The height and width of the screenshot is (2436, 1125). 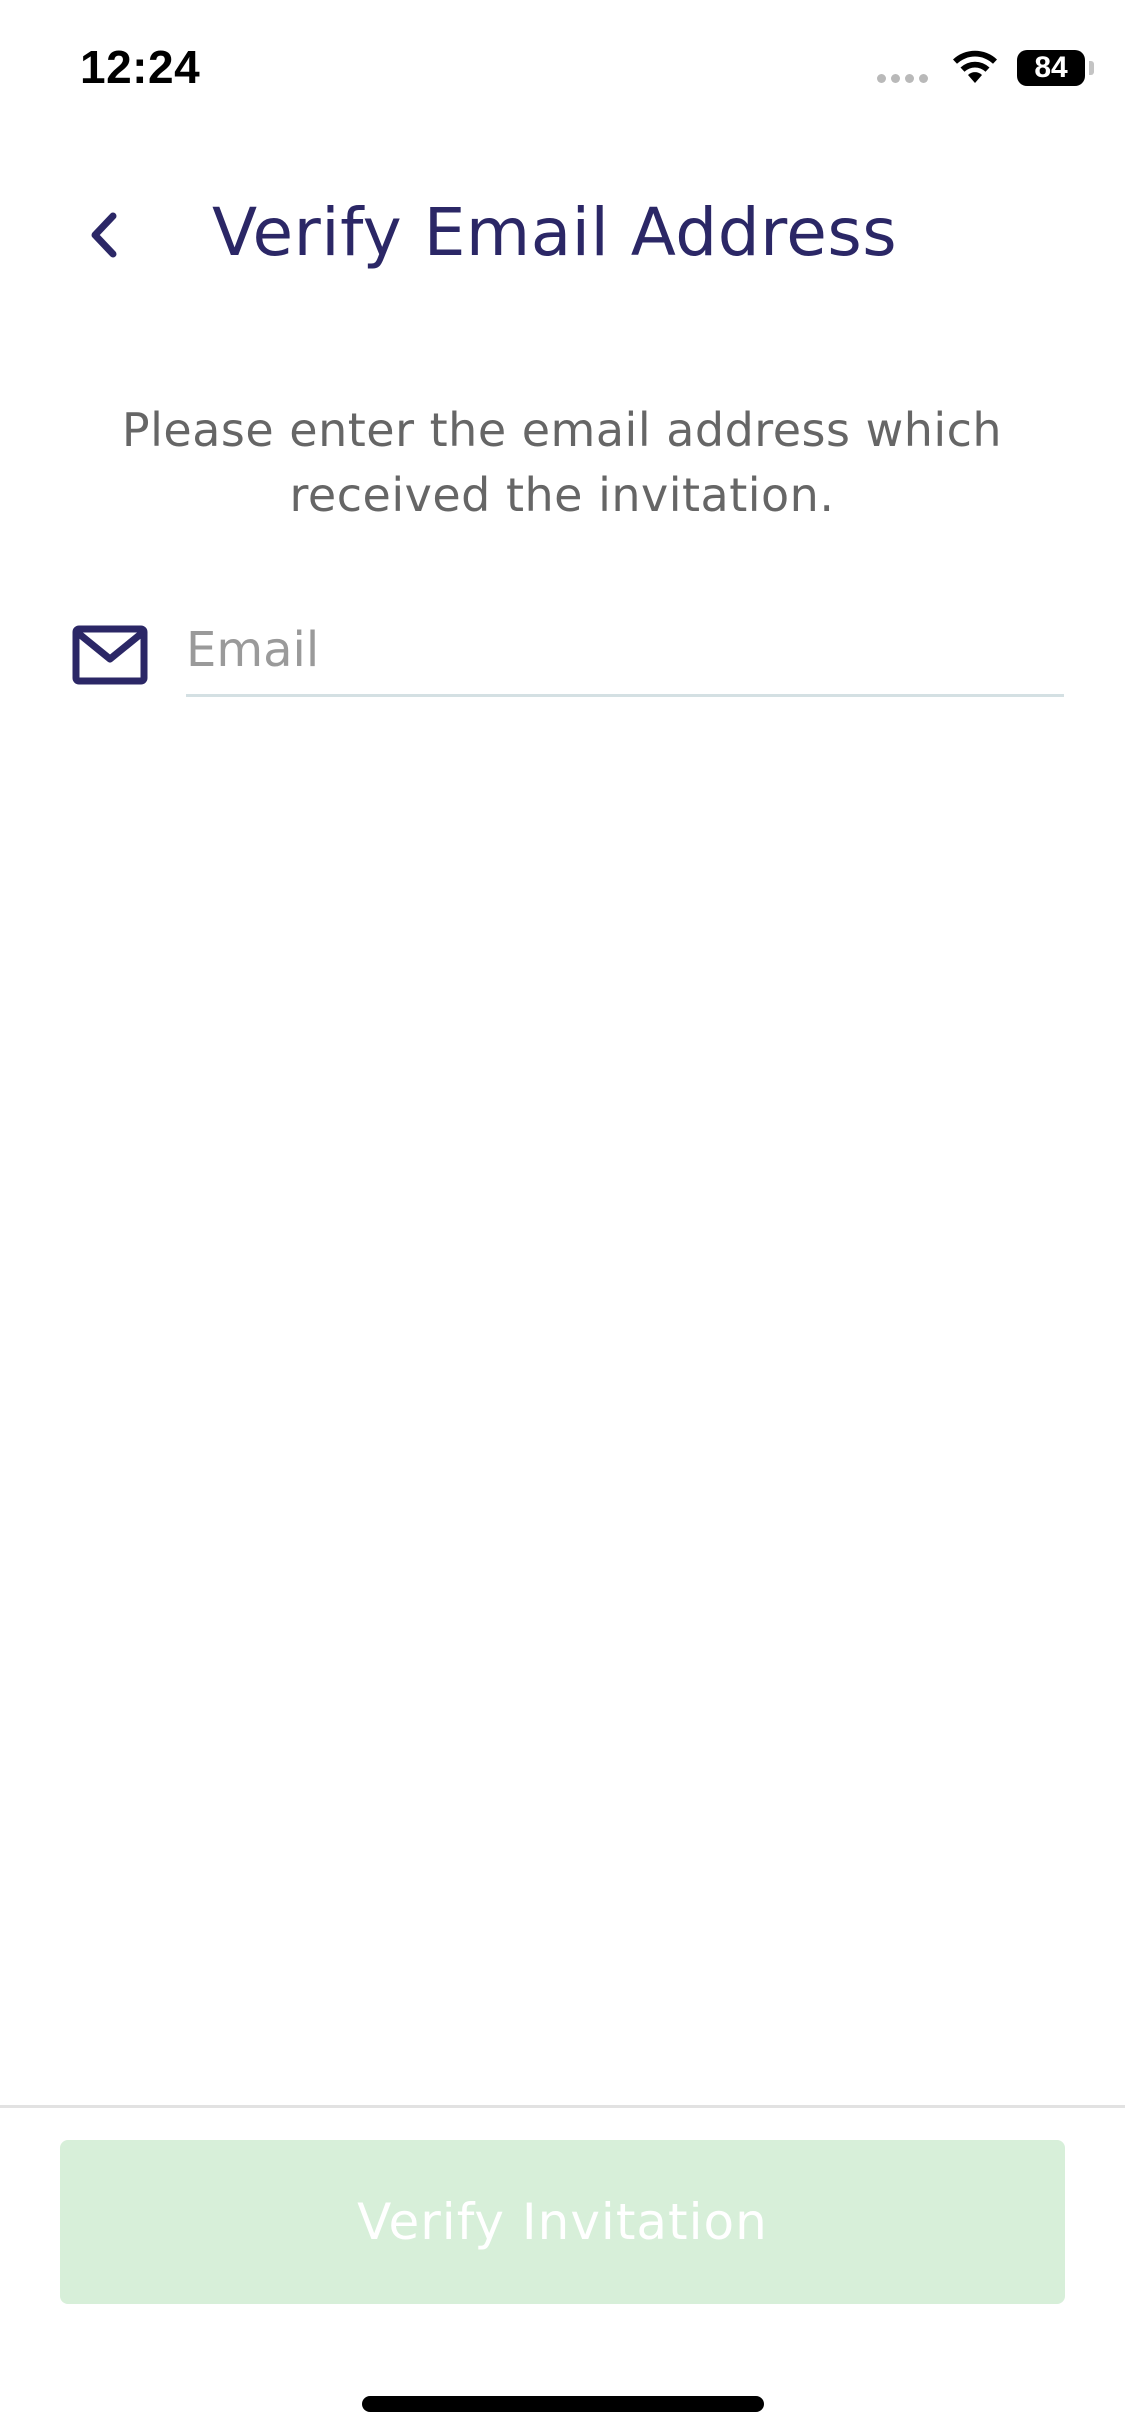 What do you see at coordinates (975, 66) in the screenshot?
I see `wifi-icon` at bounding box center [975, 66].